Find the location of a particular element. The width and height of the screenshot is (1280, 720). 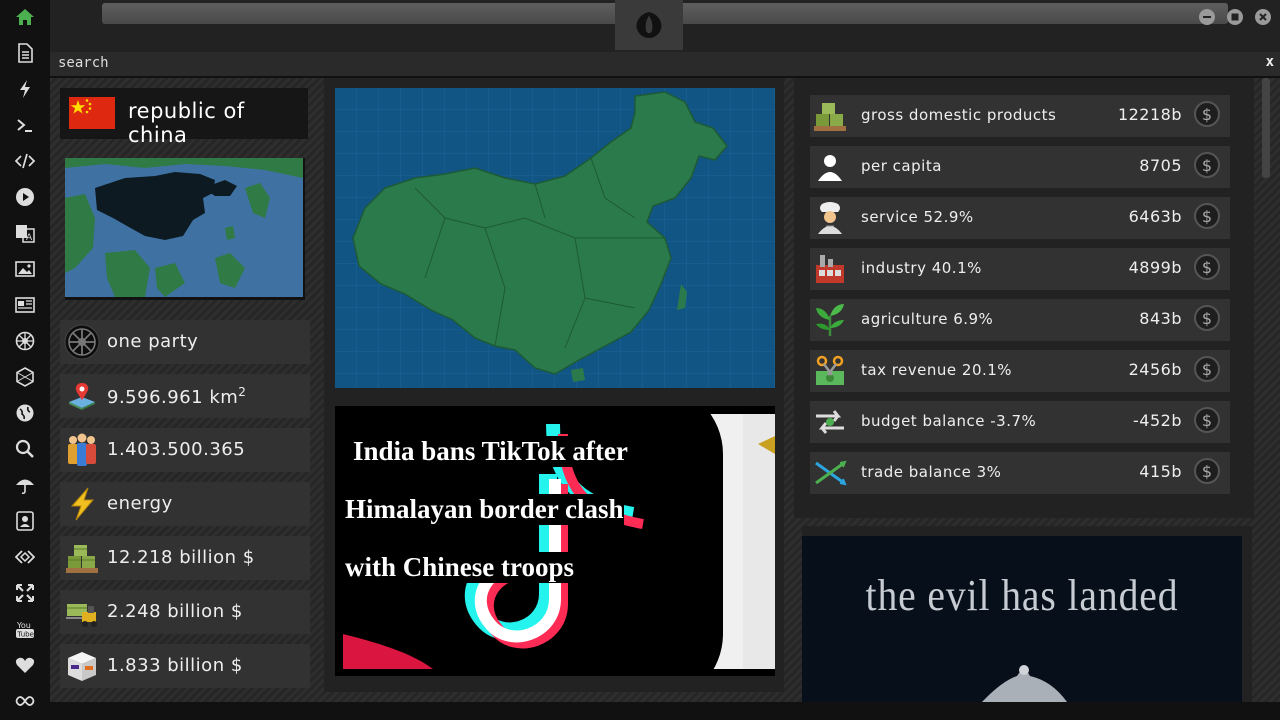

economy-label: service 52.9% is located at coordinates (917, 217).